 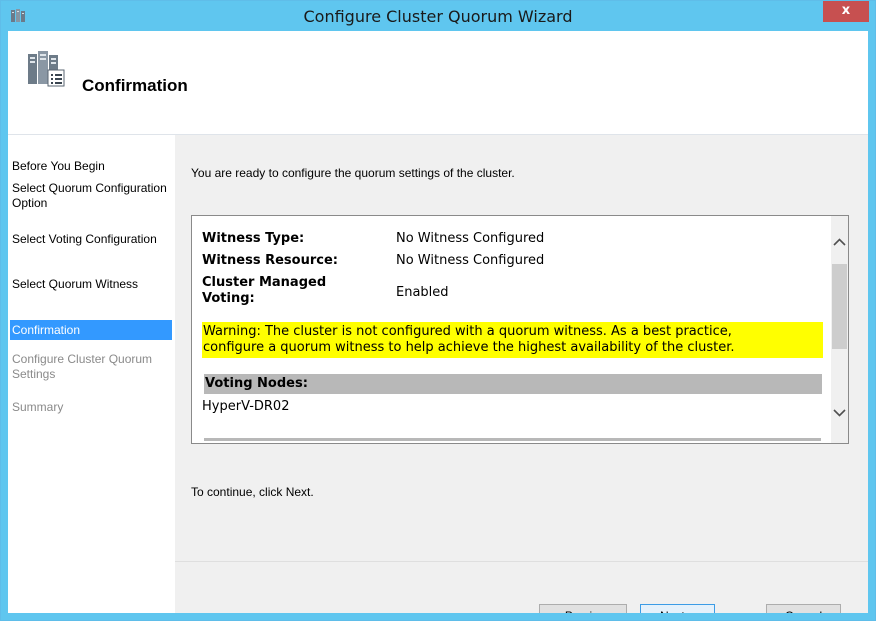 I want to click on nav-step-summary: Summary, so click(x=38, y=407).